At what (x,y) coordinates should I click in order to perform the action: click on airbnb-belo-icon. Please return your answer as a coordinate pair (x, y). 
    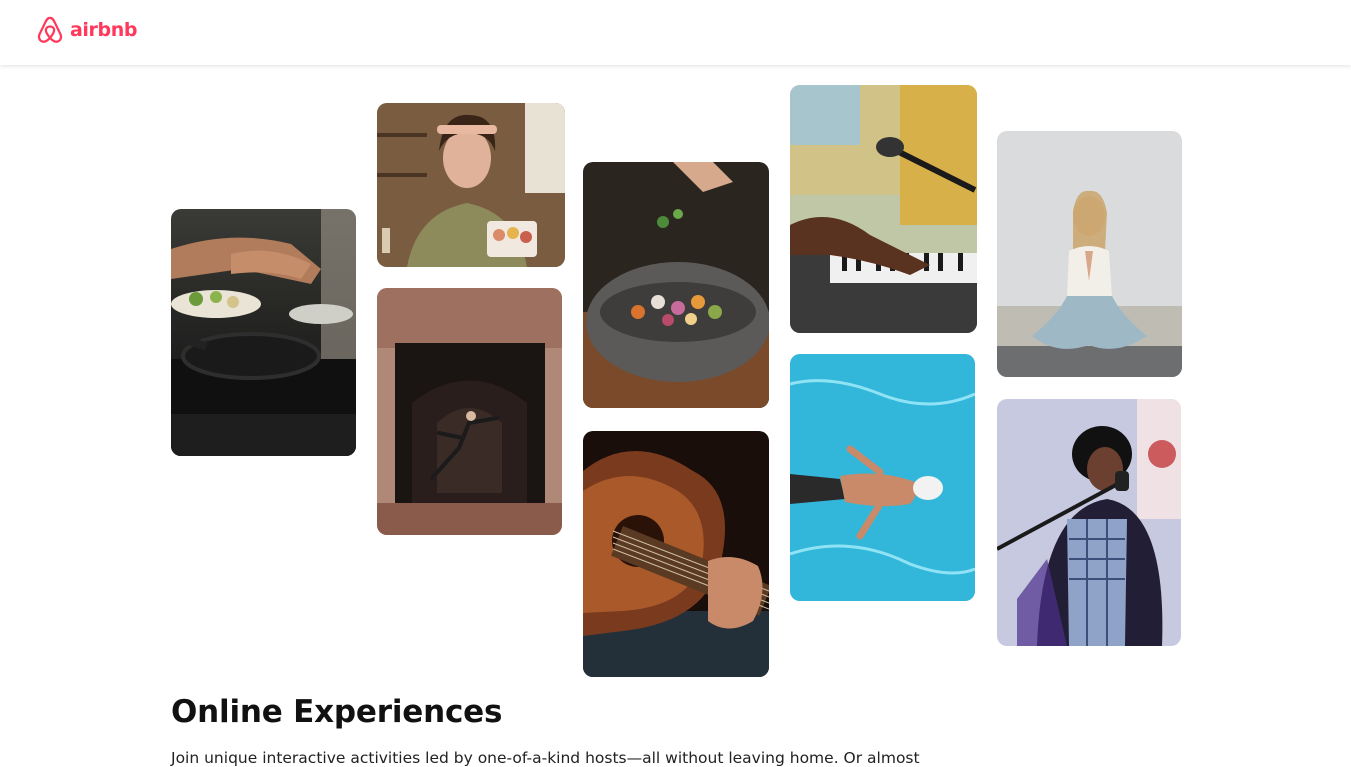
    Looking at the image, I should click on (50, 29).